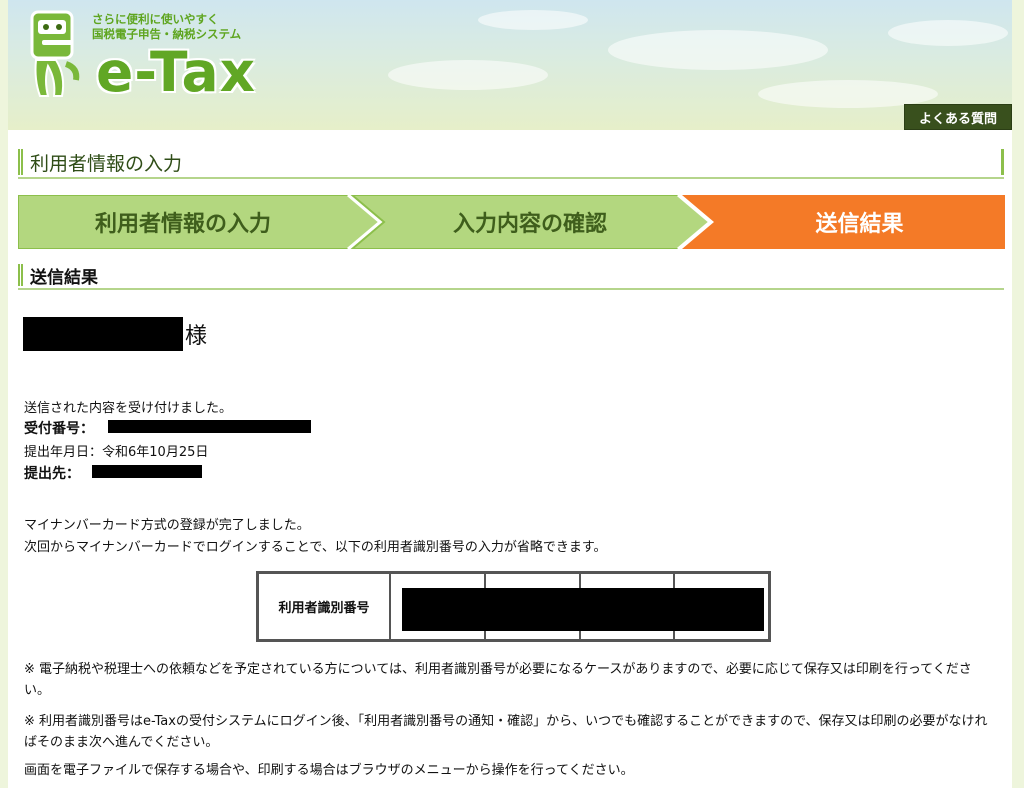  I want to click on redacted-user-id, so click(583, 609).